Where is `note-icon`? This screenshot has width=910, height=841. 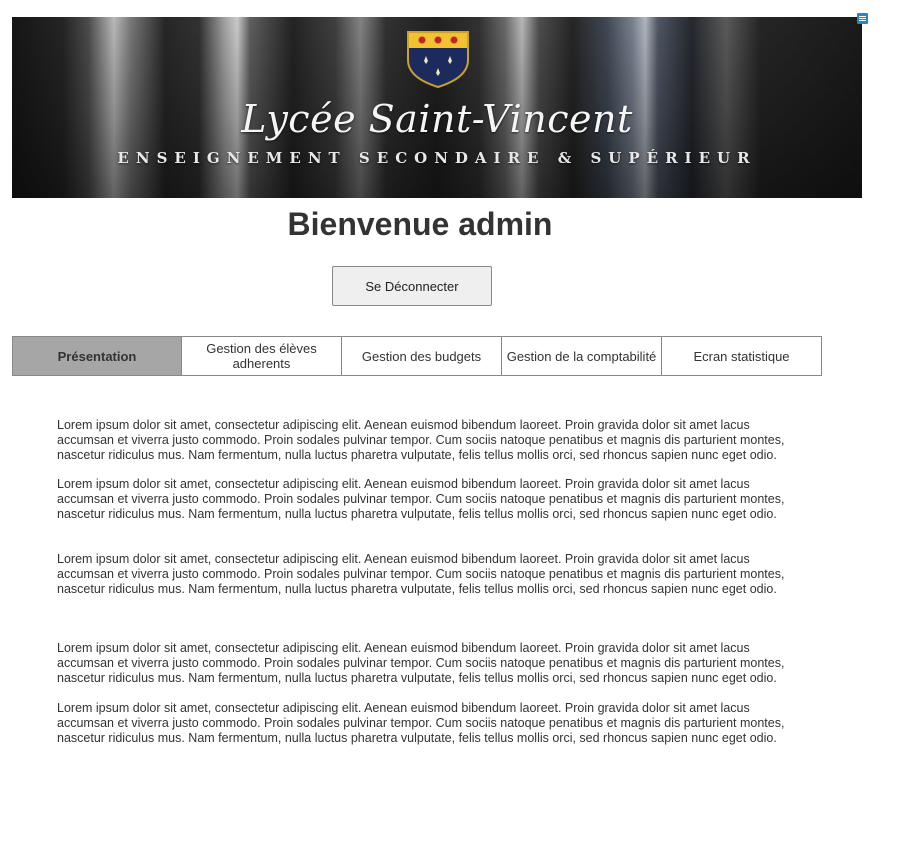 note-icon is located at coordinates (862, 18).